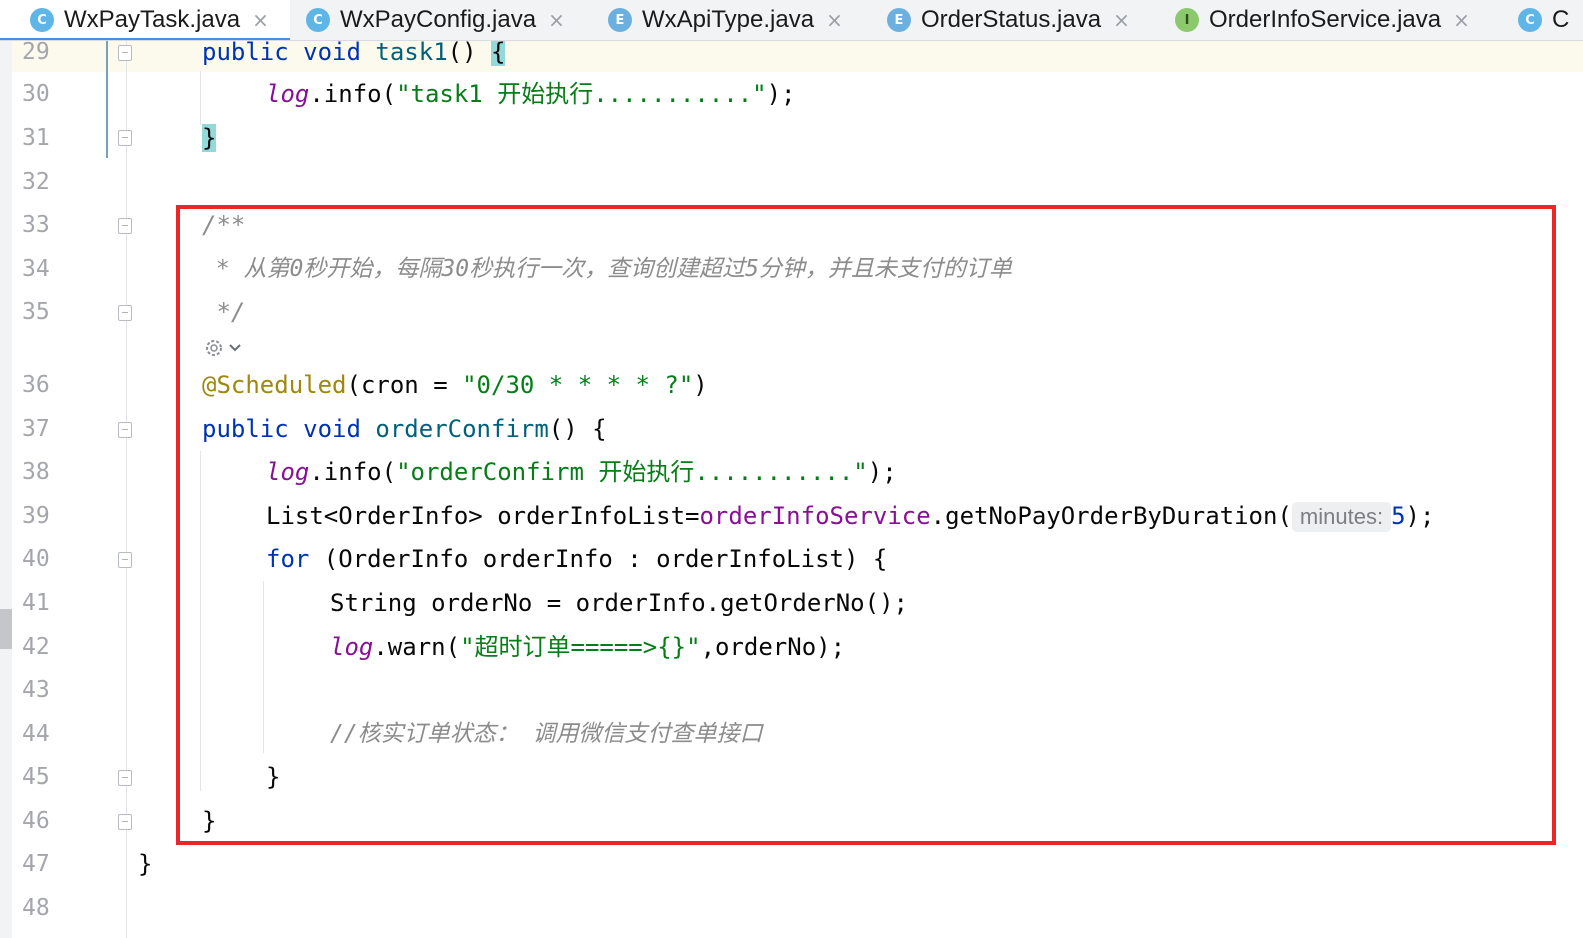  I want to click on tab-wxapitype: E WxApiType.java ×, so click(725, 20).